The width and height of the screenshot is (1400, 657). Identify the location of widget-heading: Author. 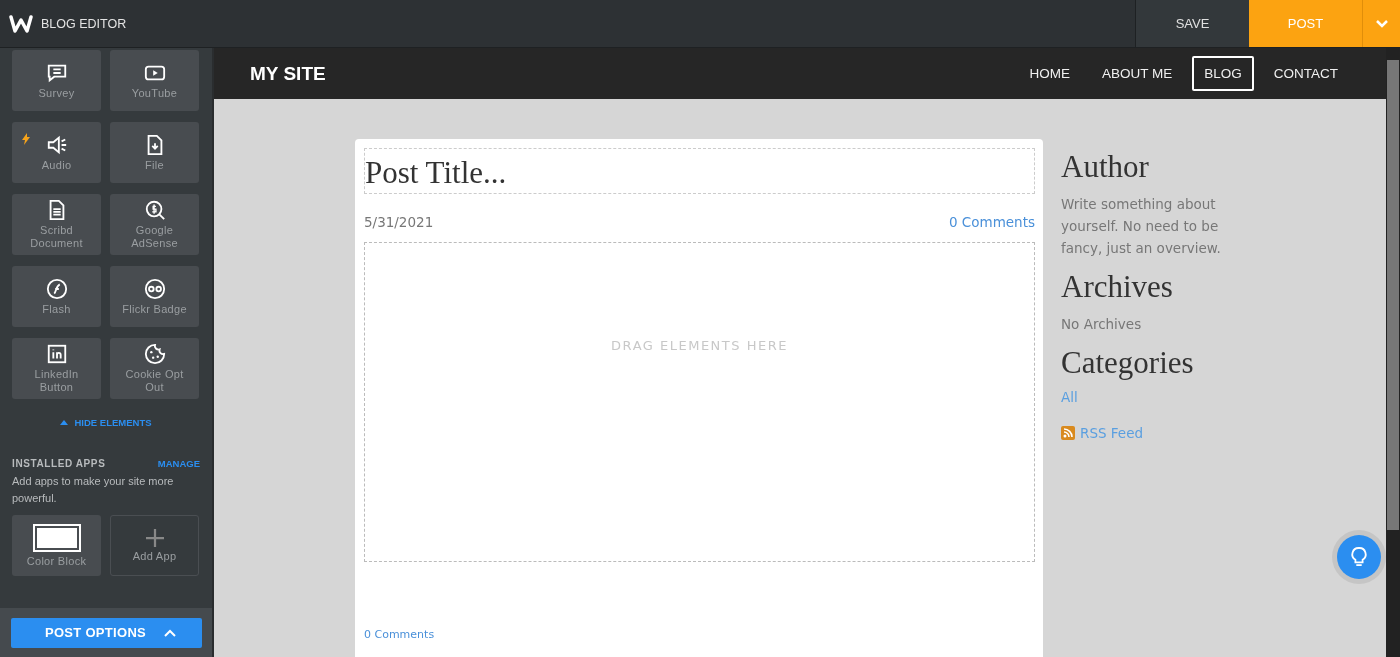
(1105, 167).